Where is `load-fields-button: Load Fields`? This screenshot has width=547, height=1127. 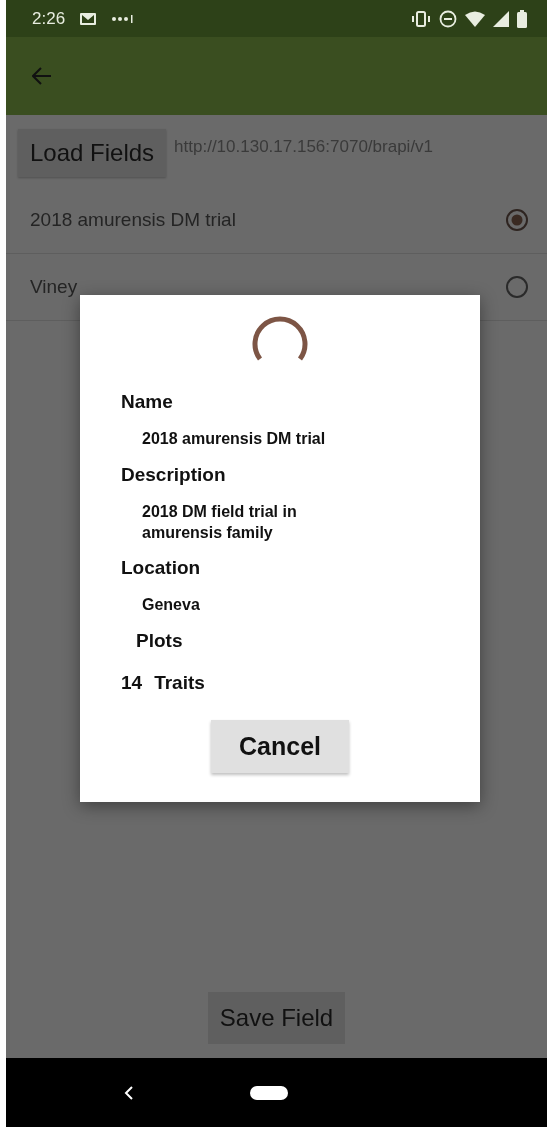
load-fields-button: Load Fields is located at coordinates (92, 153).